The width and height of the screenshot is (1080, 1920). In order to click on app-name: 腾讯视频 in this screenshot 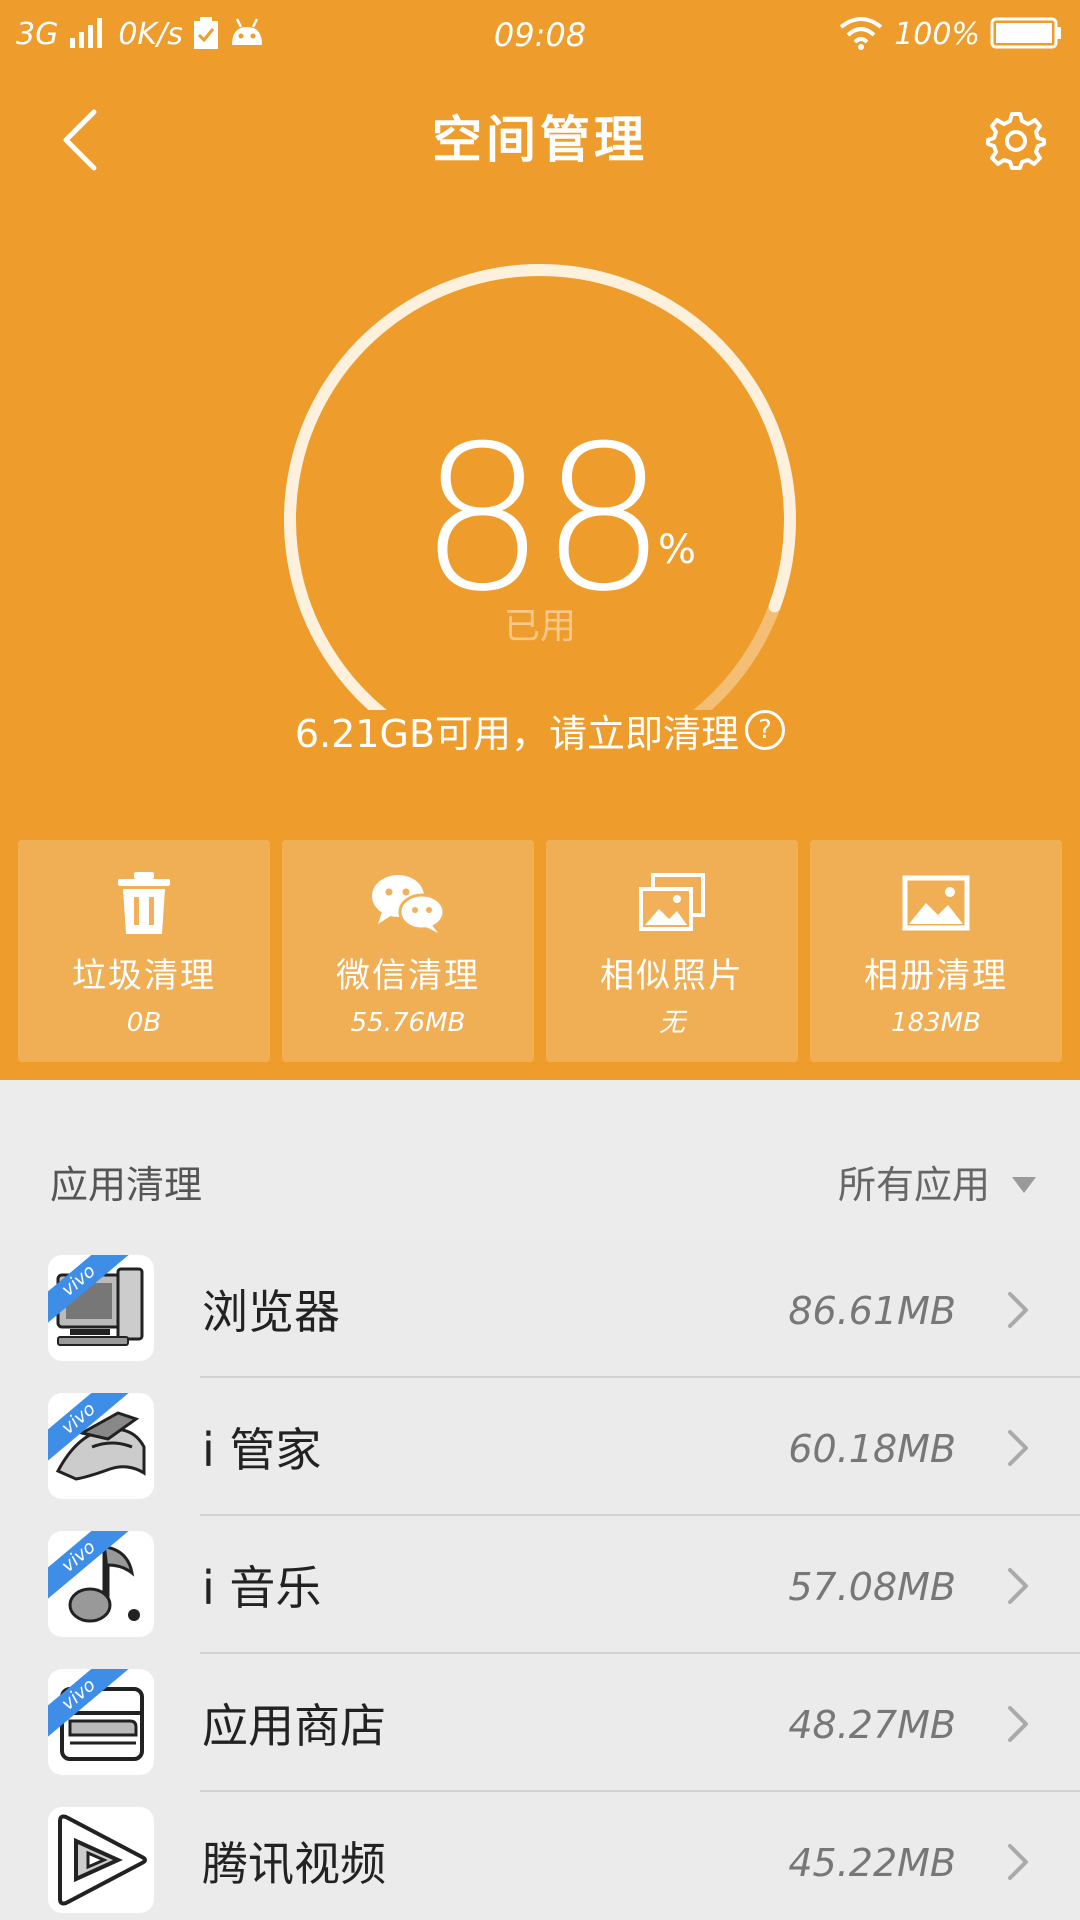, I will do `click(294, 1864)`.